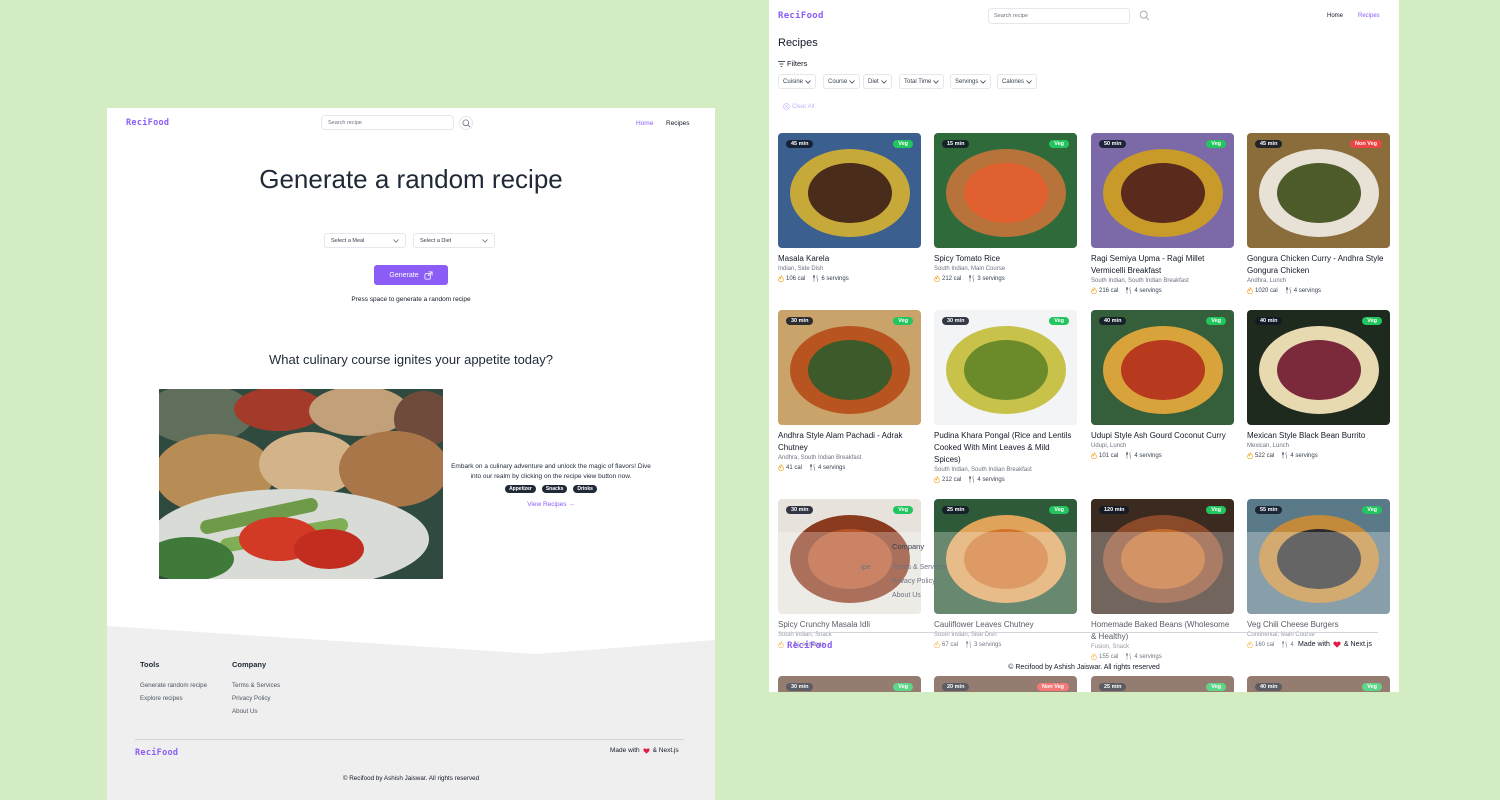 This screenshot has height=800, width=1500. I want to click on course-tags: Appetizer Snacks Drinks, so click(551, 489).